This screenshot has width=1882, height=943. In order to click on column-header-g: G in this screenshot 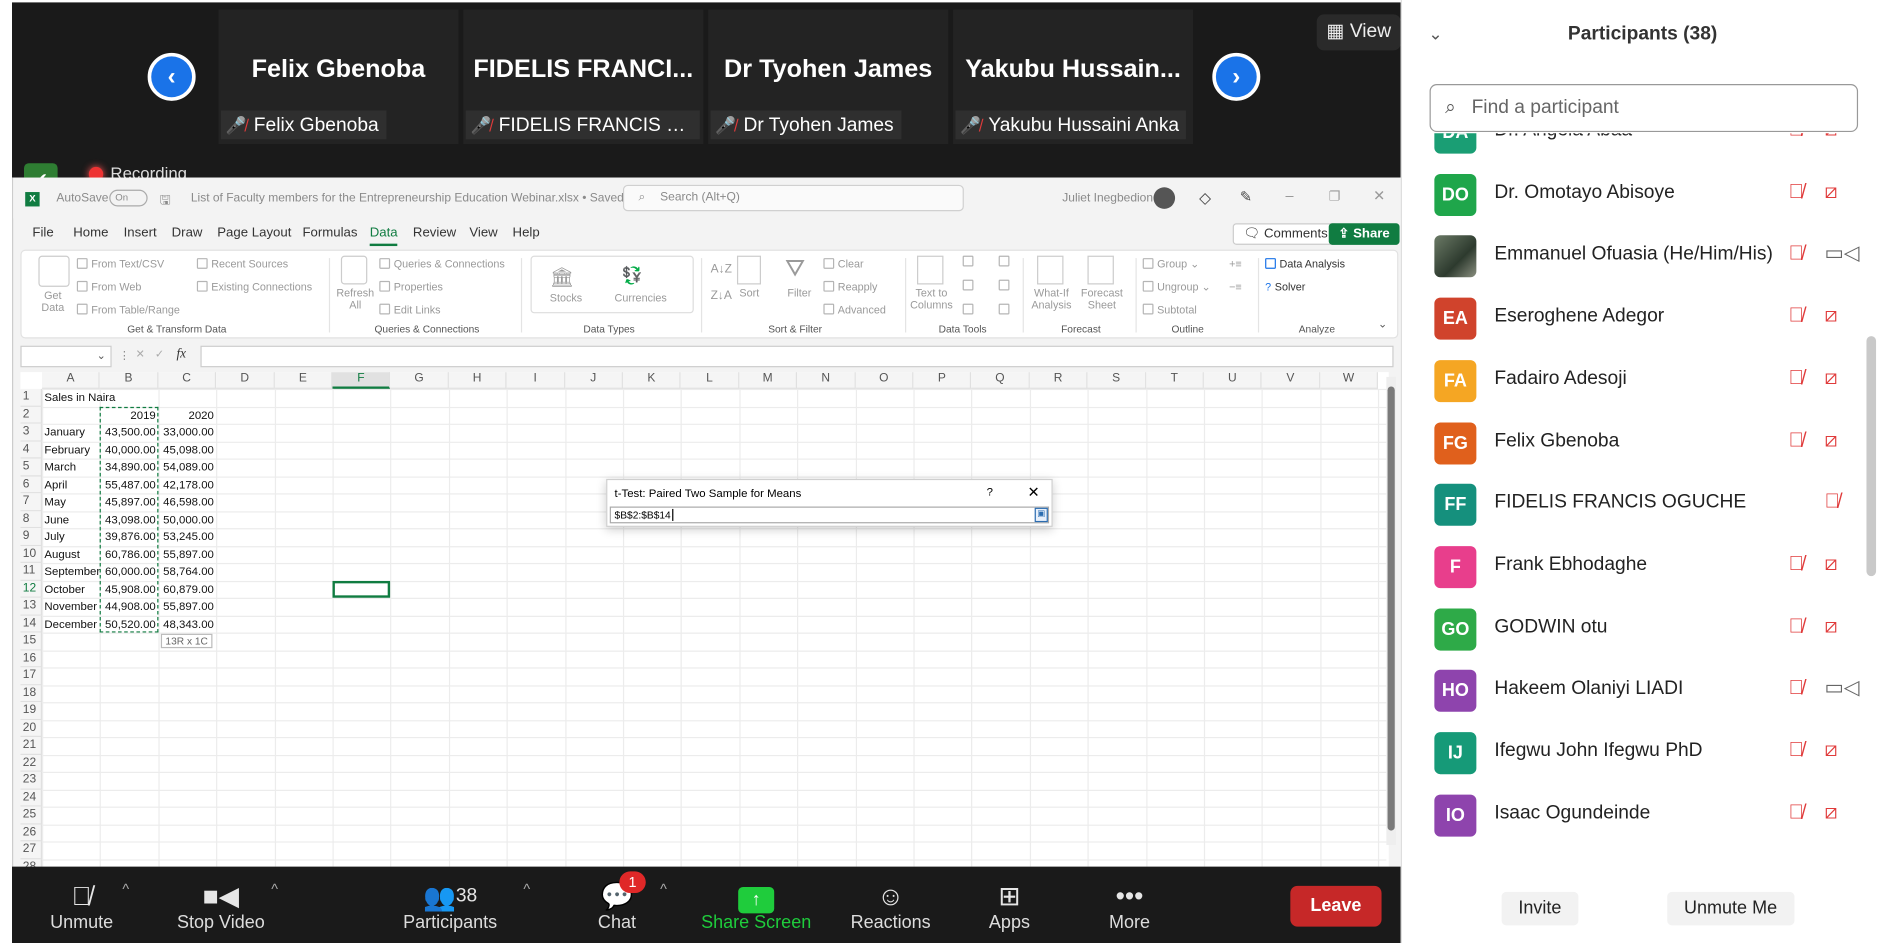, I will do `click(419, 380)`.